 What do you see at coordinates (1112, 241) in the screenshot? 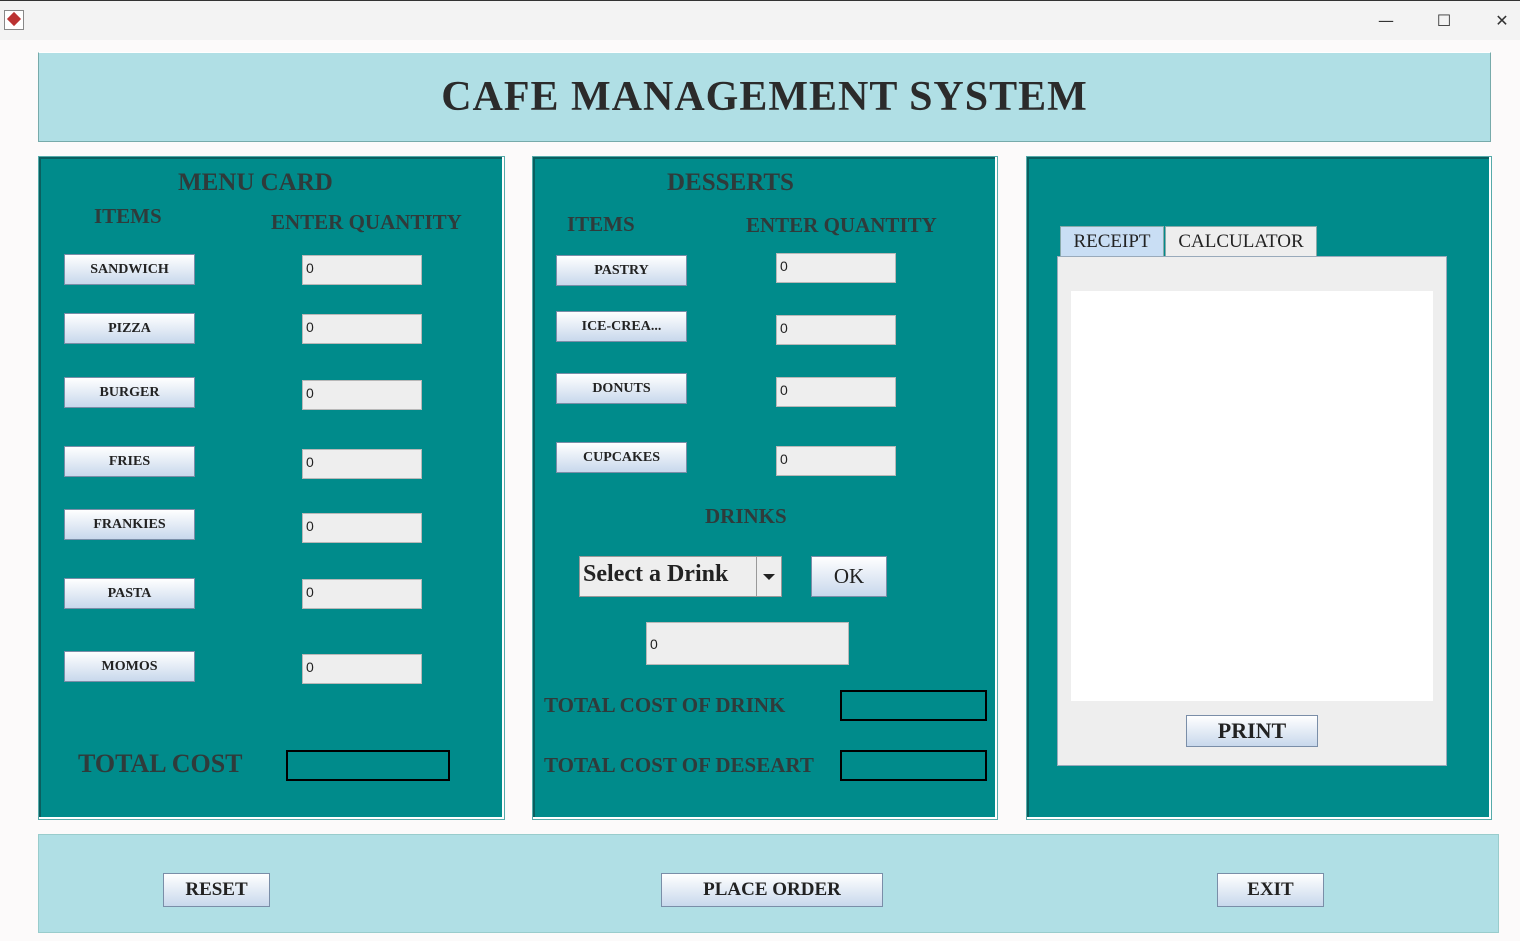
I see `tab-receipt: RECEIPT` at bounding box center [1112, 241].